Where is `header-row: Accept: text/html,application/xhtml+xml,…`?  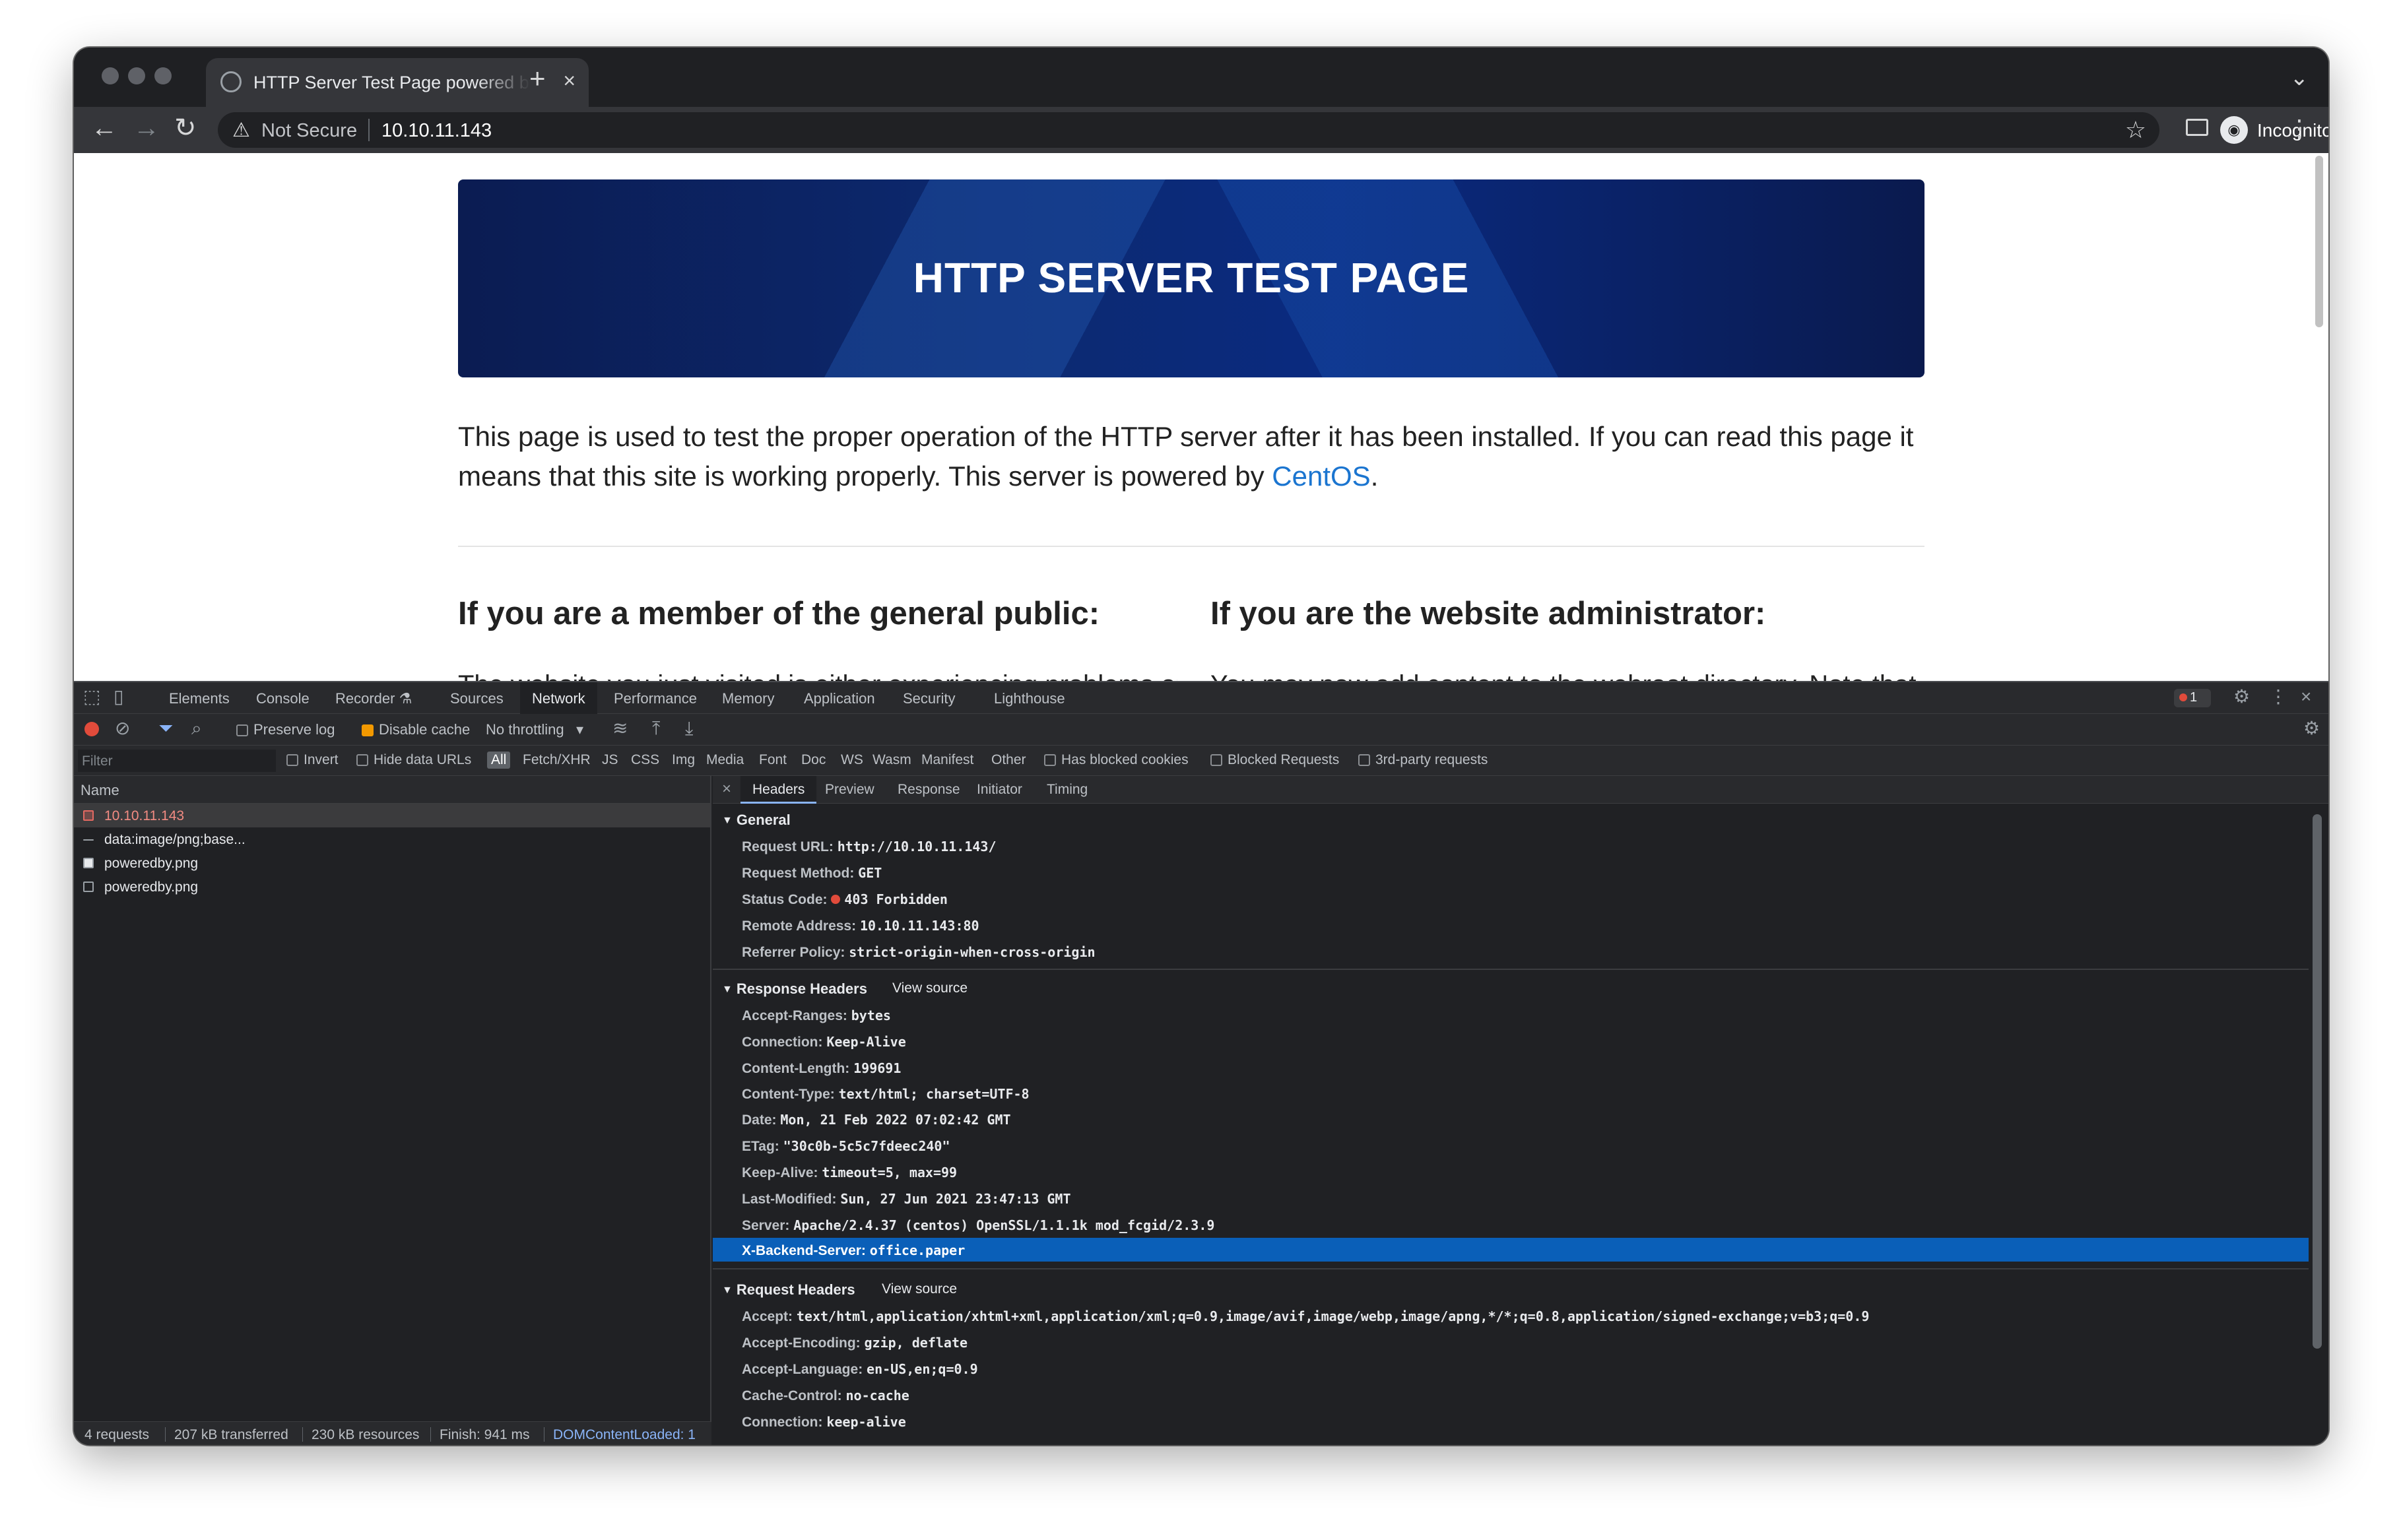 header-row: Accept: text/html,application/xhtml+xml,… is located at coordinates (1511, 1316).